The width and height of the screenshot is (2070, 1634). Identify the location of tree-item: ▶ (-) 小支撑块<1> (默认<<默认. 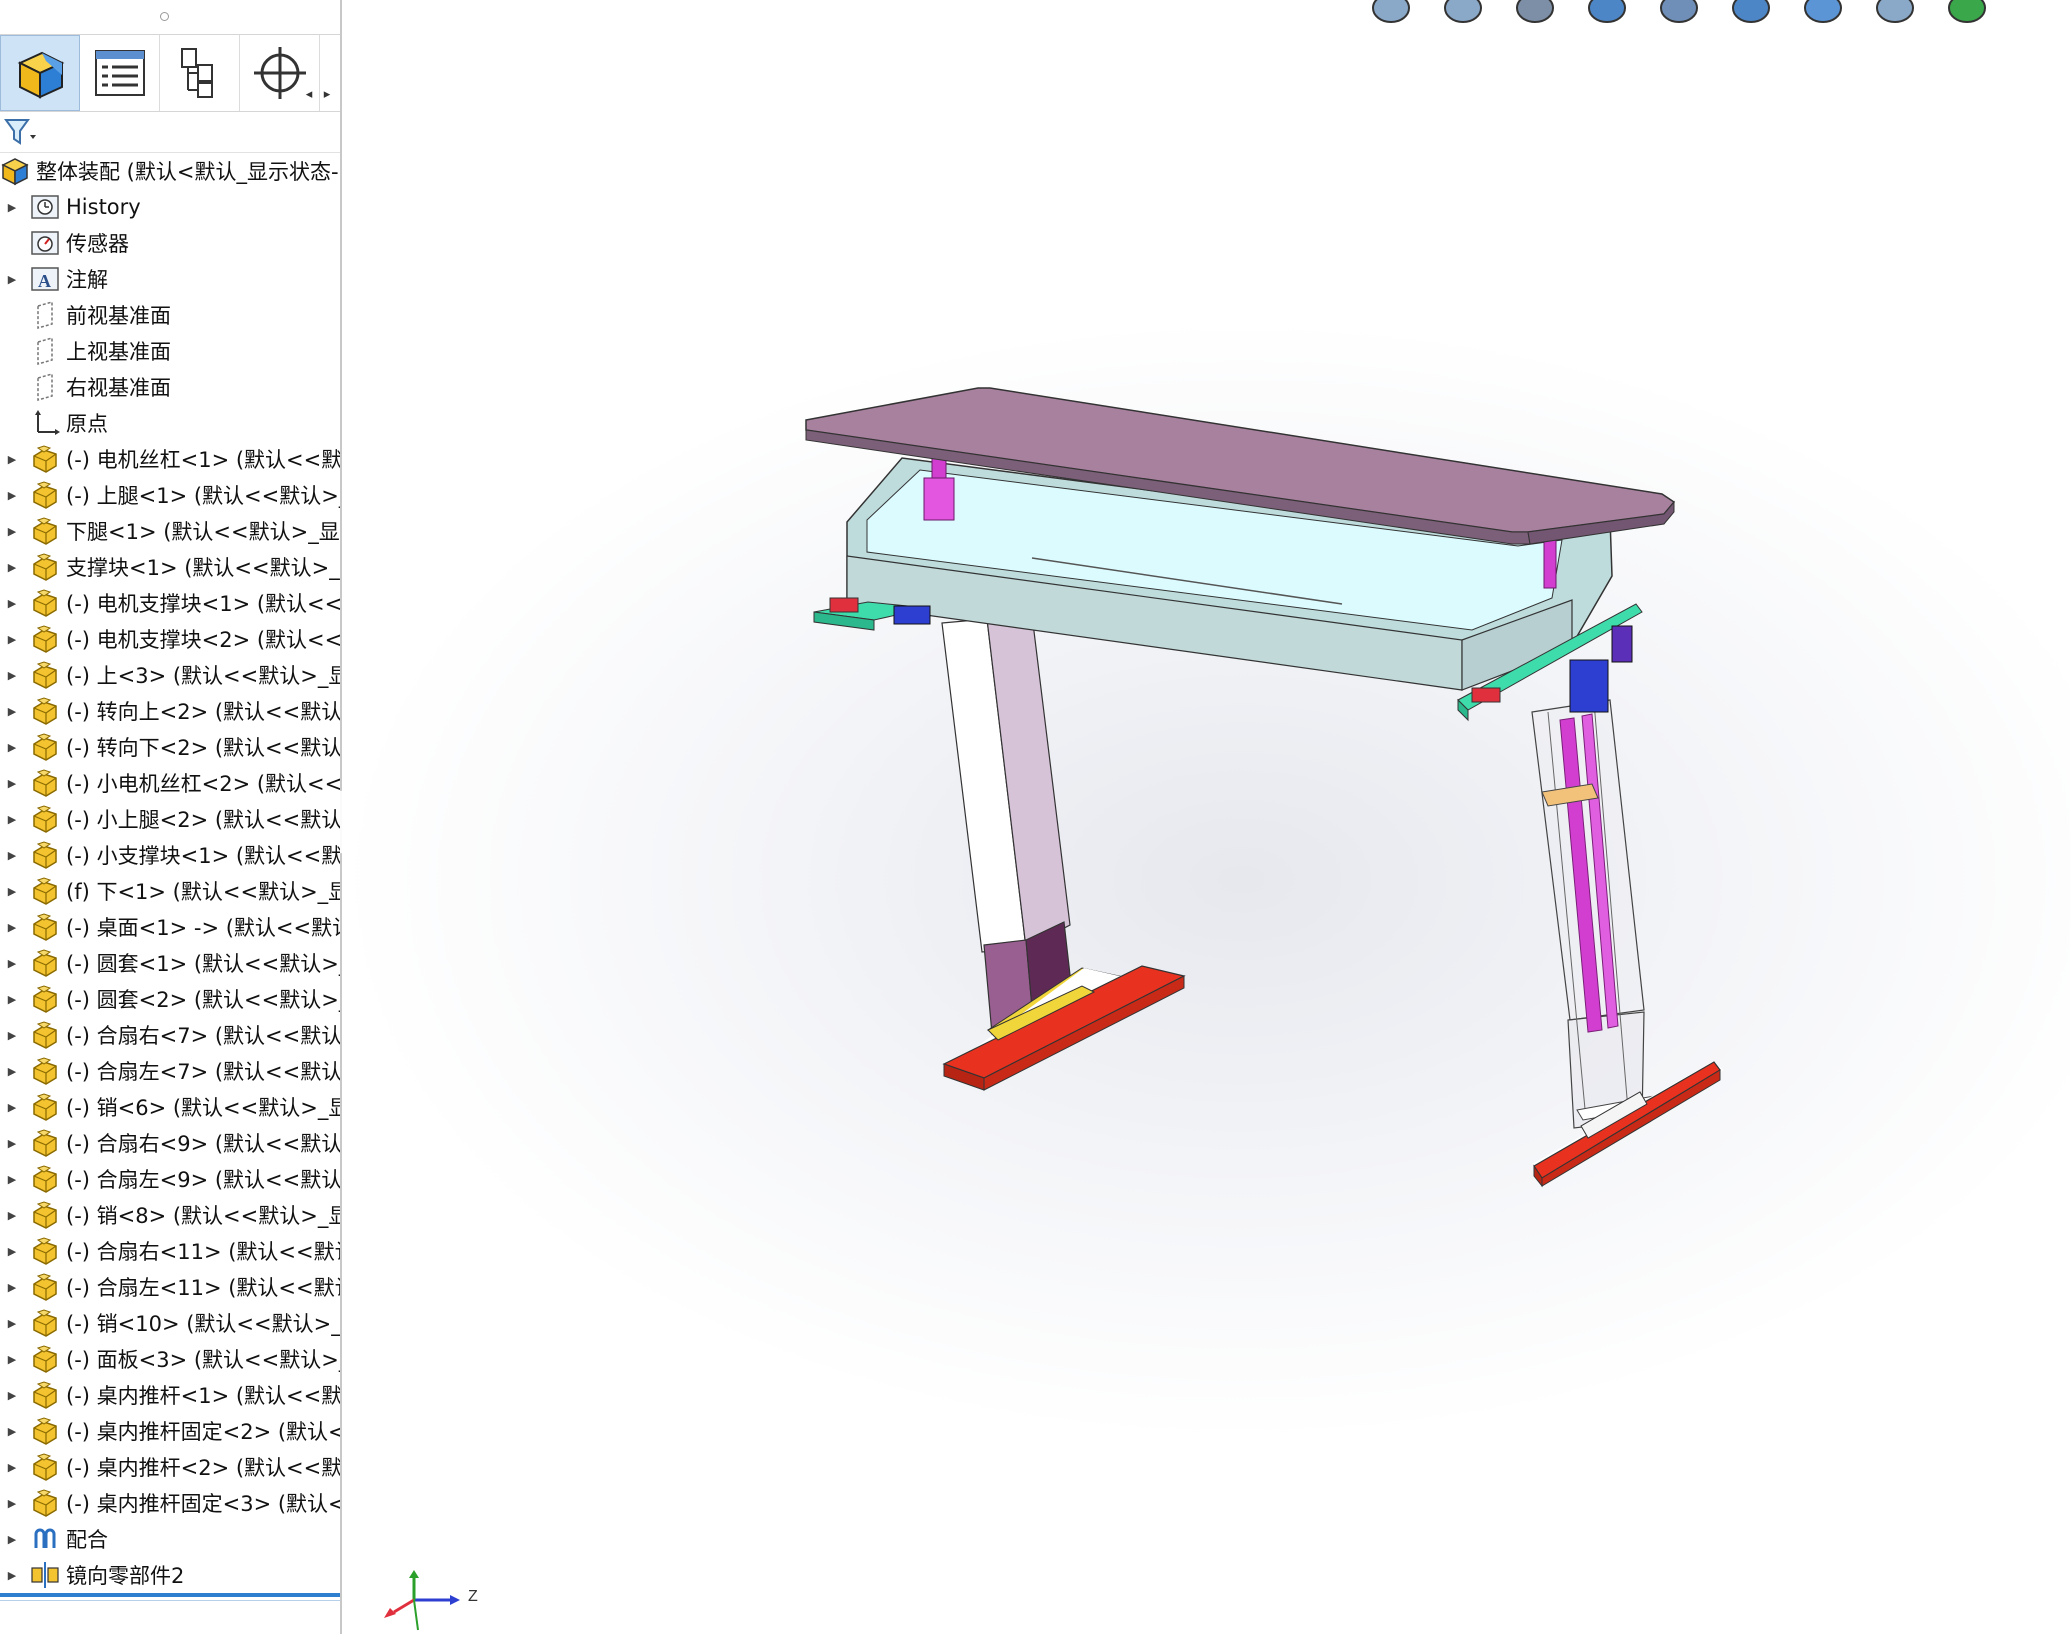
(170, 855).